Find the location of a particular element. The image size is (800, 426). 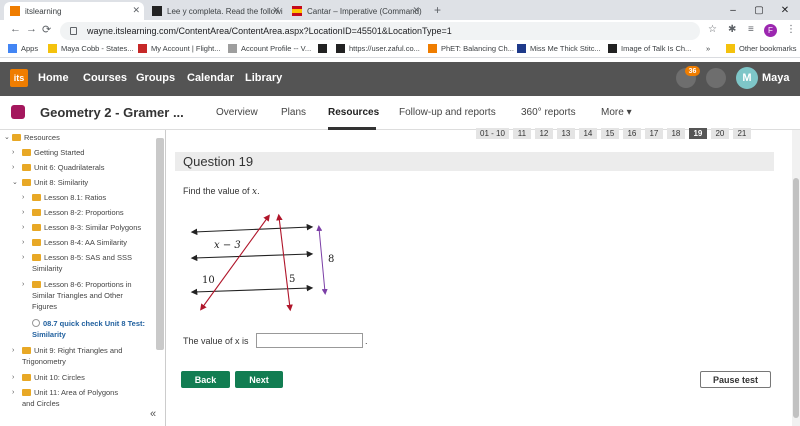

browser-tab-itslearning: itslearning ✕ is located at coordinates (74, 11).